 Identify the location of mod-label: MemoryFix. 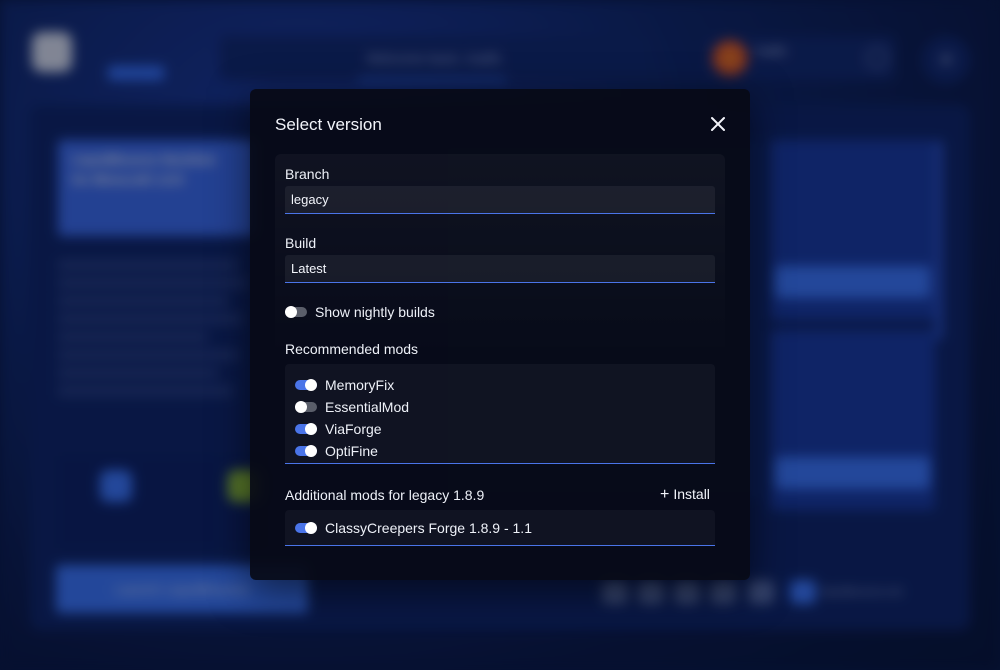
(360, 385).